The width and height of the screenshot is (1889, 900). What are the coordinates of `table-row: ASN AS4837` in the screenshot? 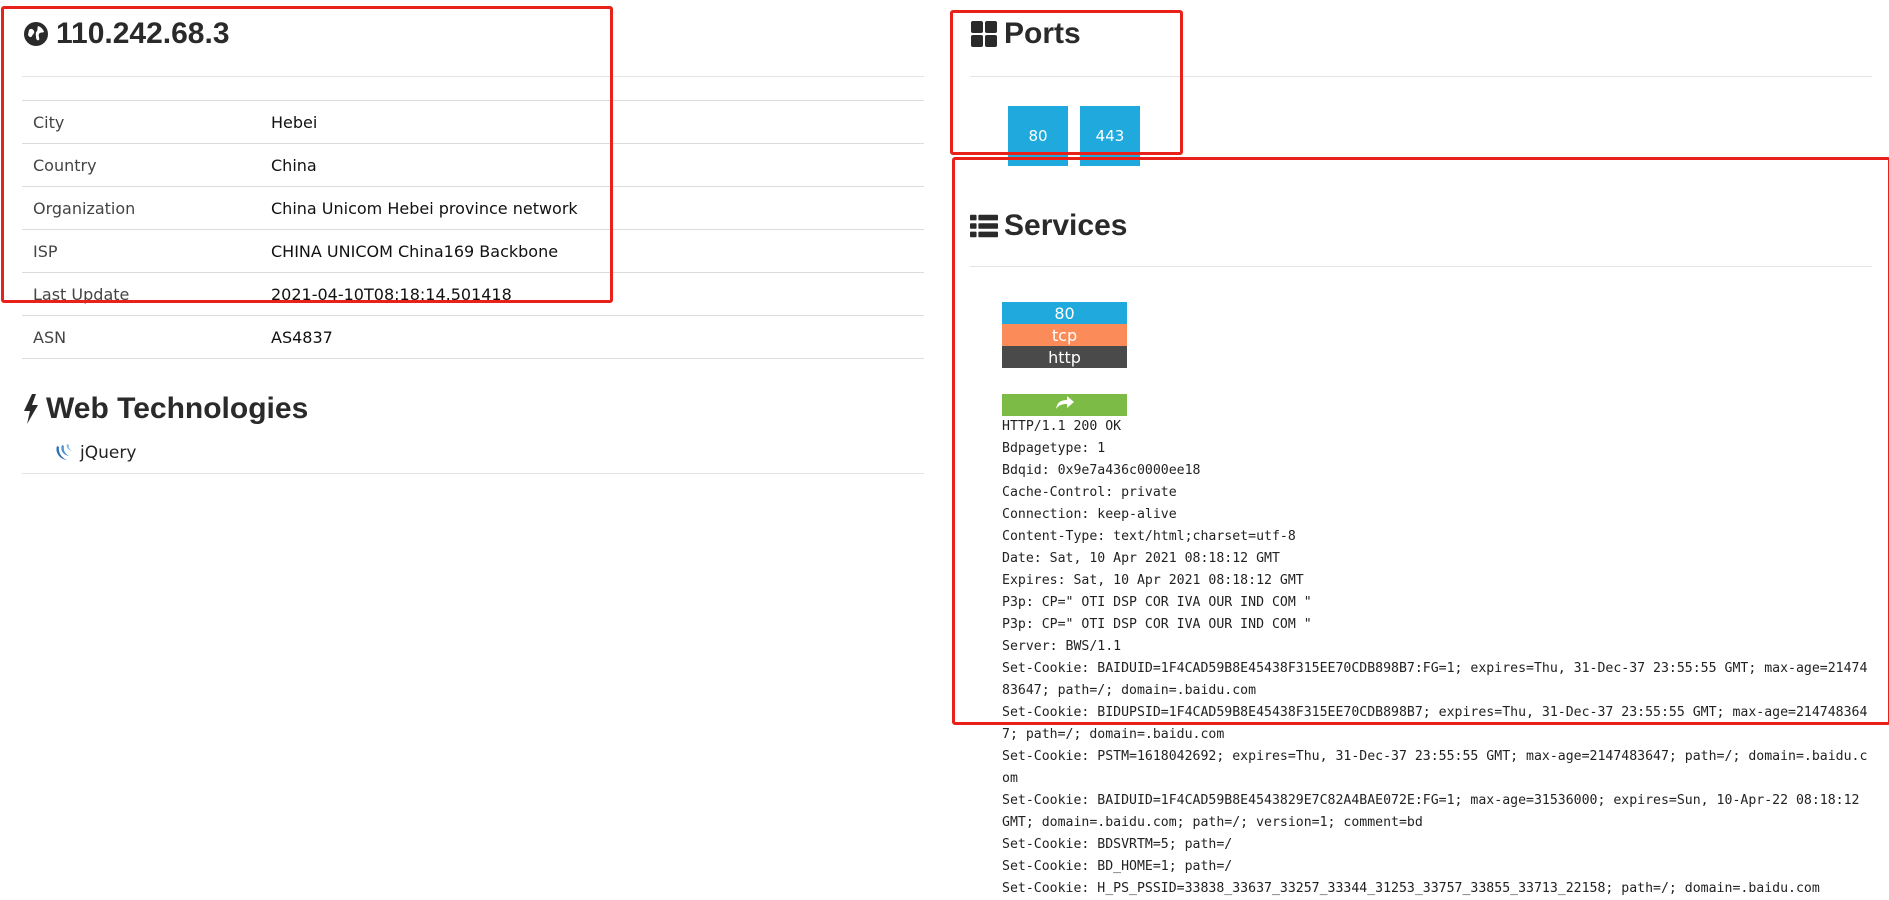 It's located at (473, 337).